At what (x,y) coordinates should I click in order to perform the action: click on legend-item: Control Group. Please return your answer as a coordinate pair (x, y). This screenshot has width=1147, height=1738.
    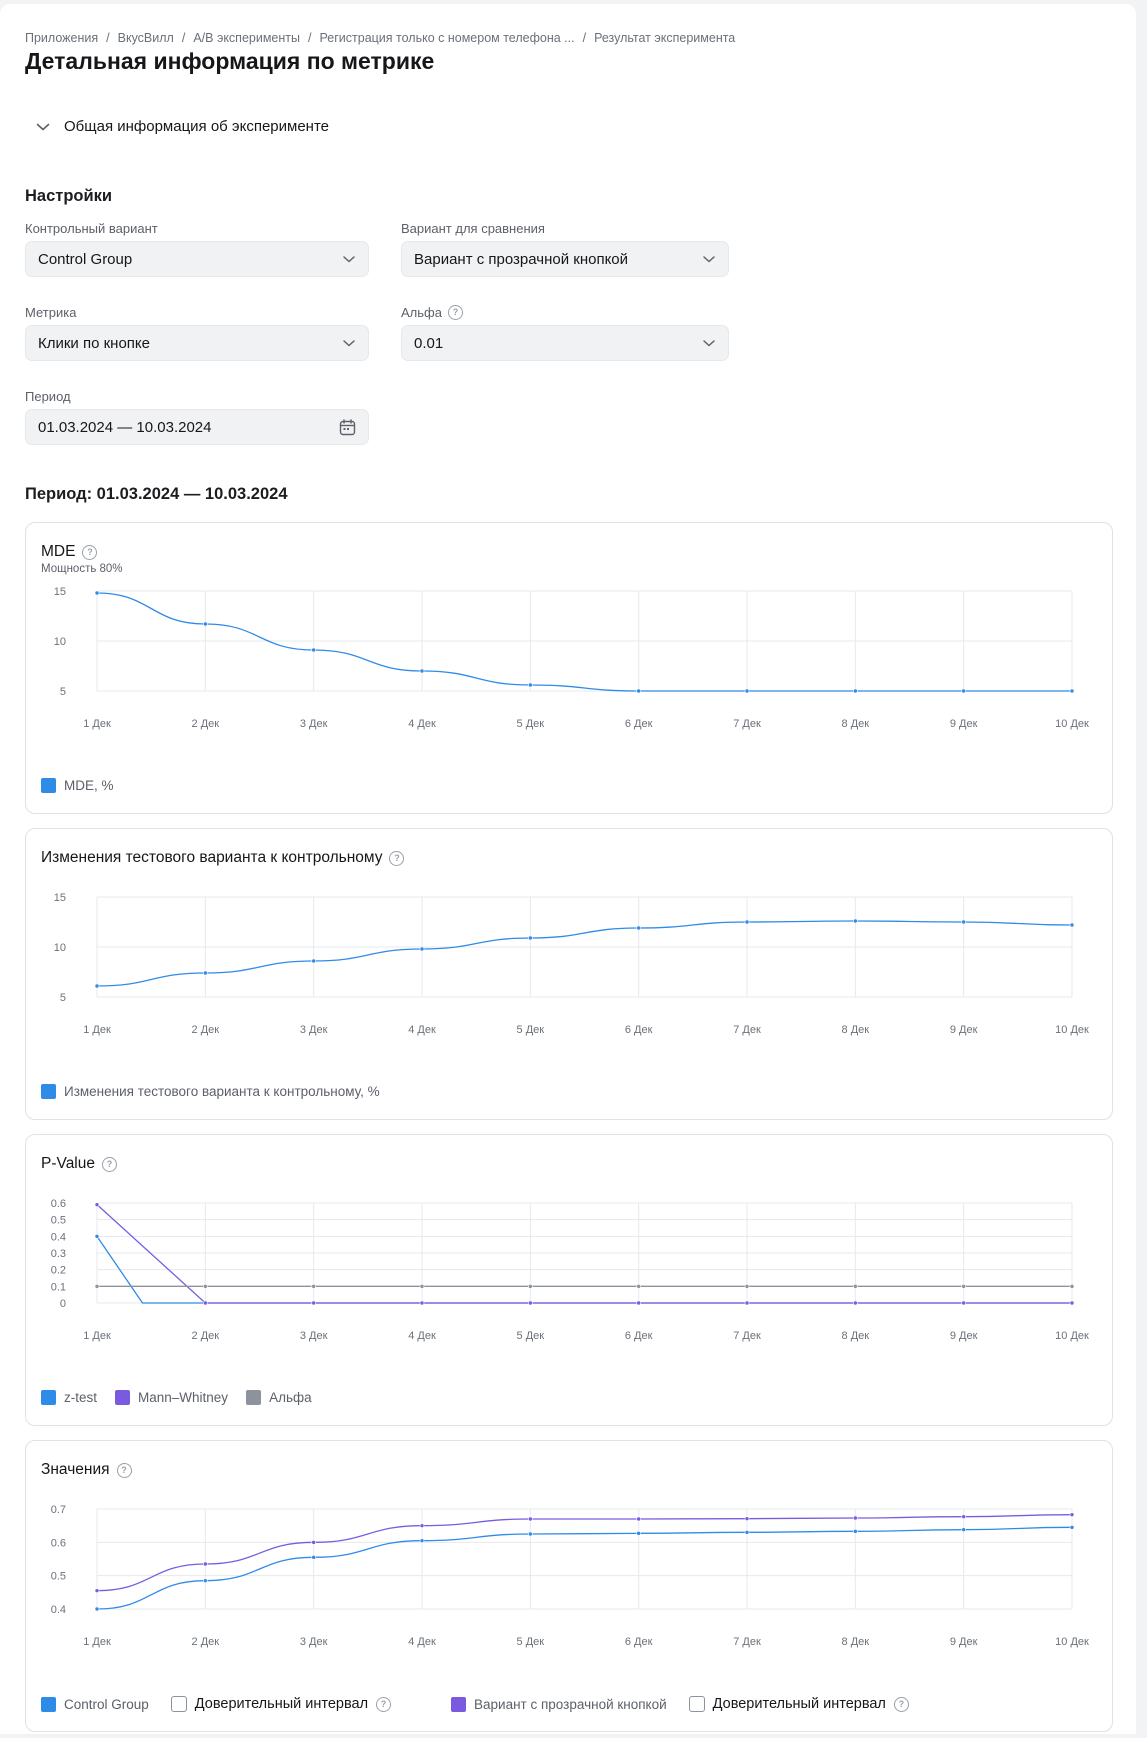
    Looking at the image, I should click on (95, 1704).